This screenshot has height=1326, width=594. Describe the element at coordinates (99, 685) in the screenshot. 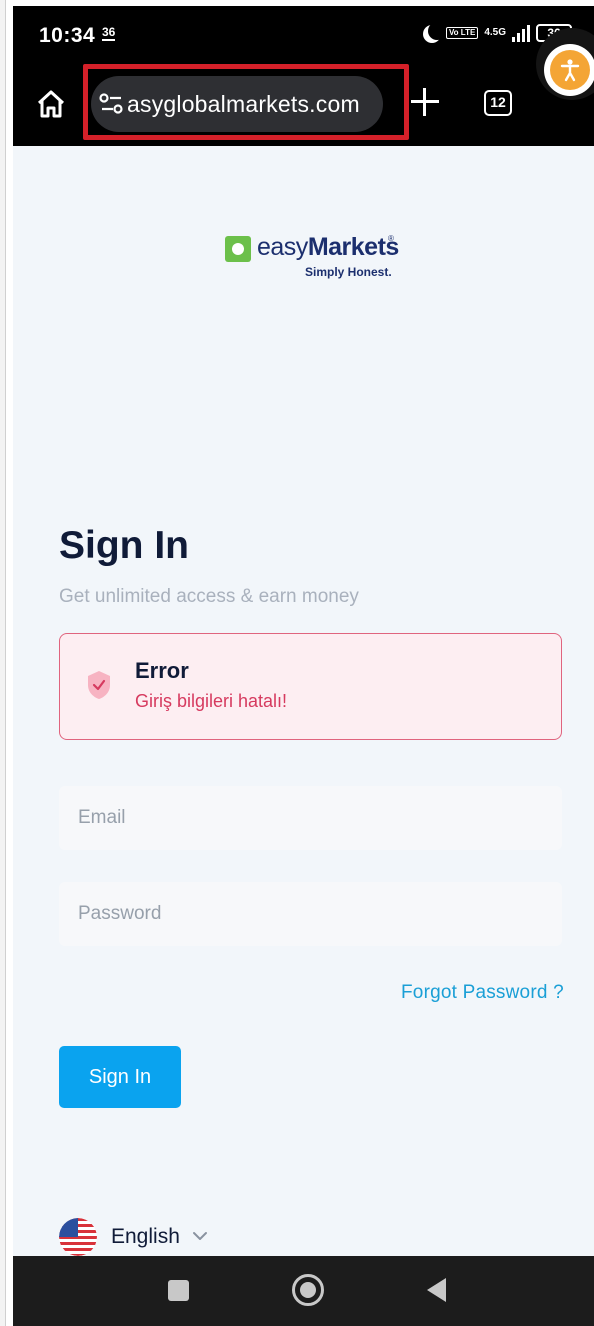

I see `shield-check-icon` at that location.